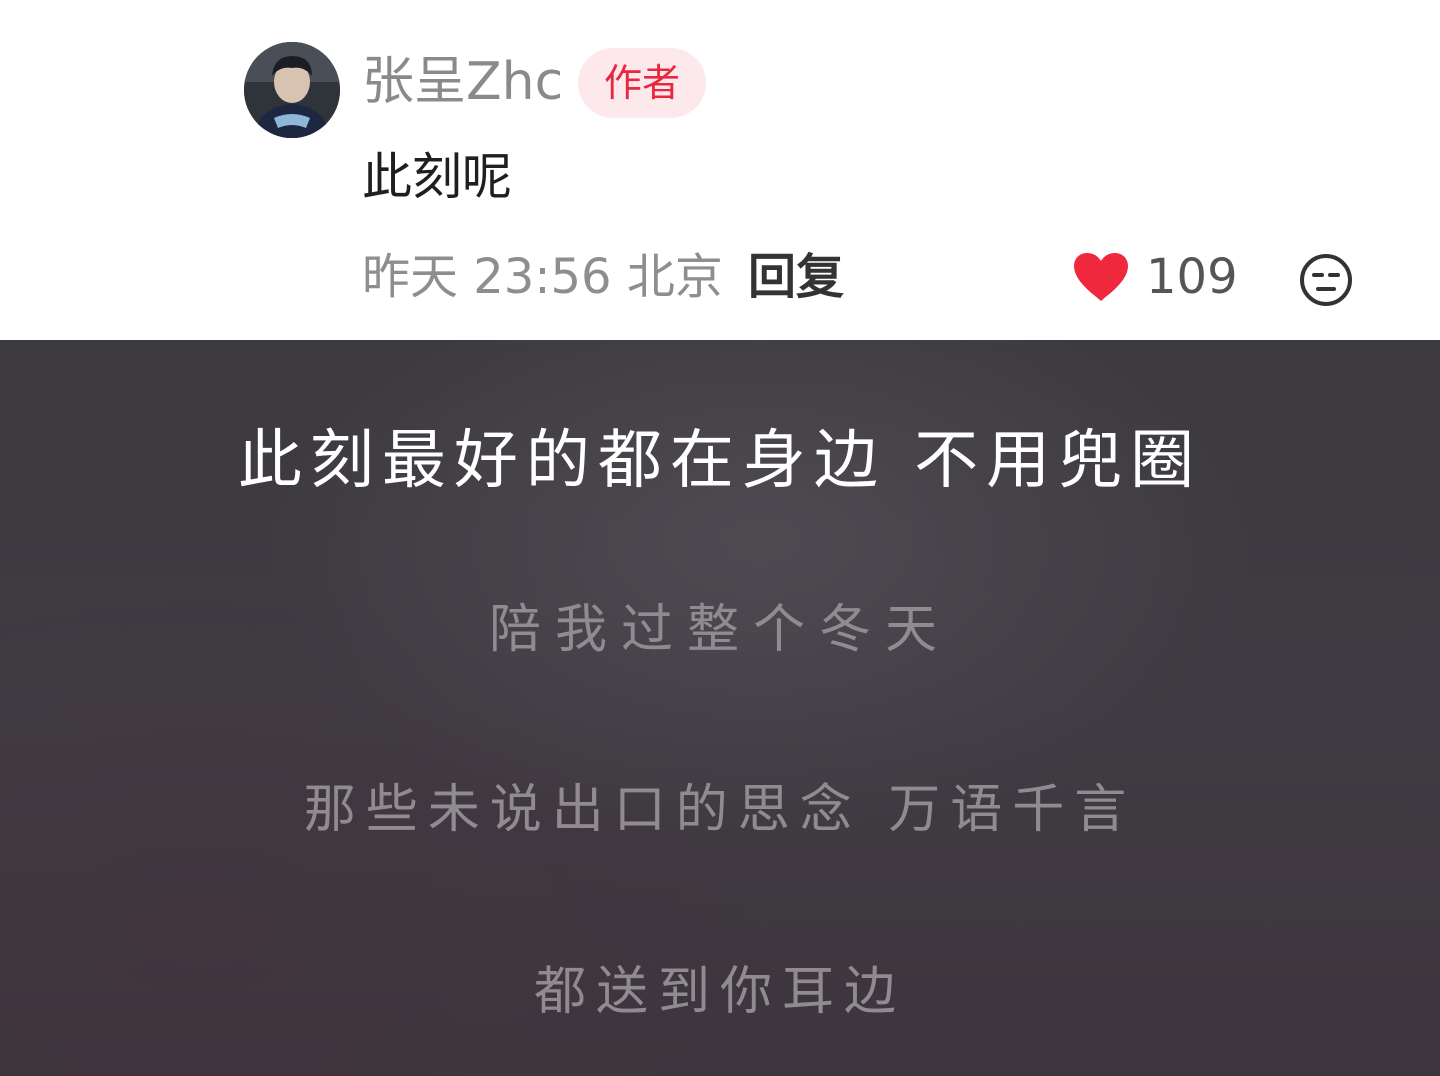  Describe the element at coordinates (642, 83) in the screenshot. I see `author-badge: 作者` at that location.